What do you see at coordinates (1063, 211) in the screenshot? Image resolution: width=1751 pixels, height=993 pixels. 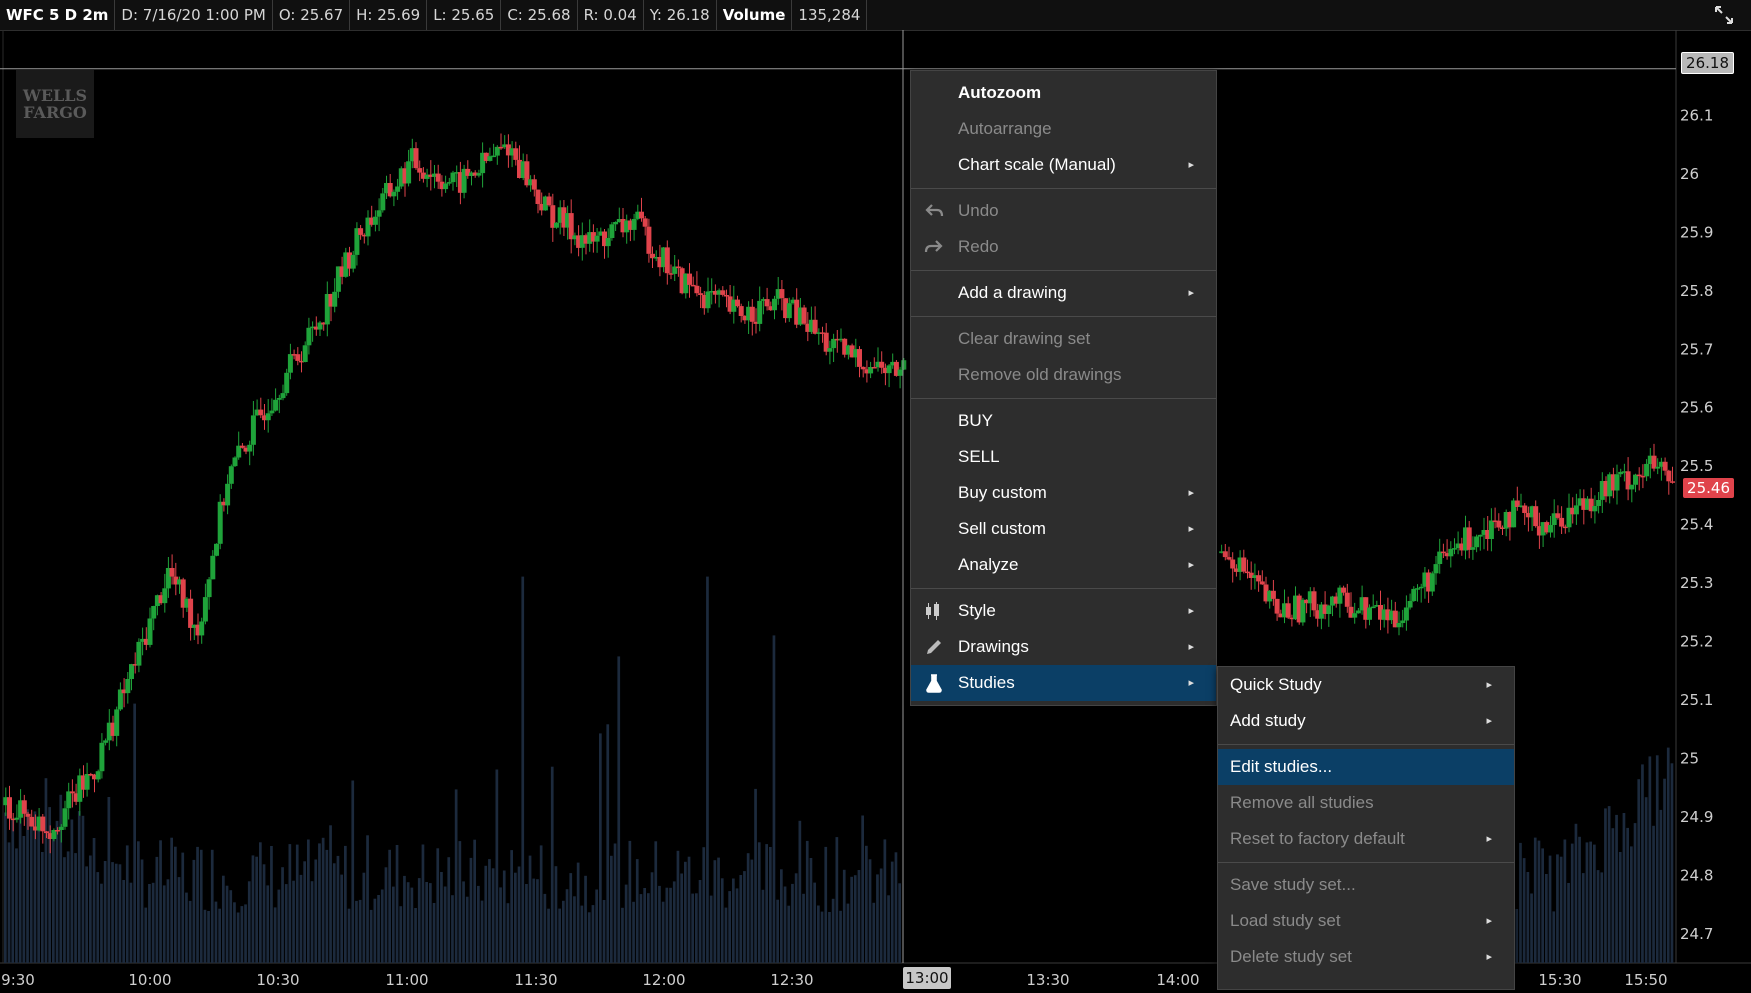 I see `menu-item-undo: Undo` at bounding box center [1063, 211].